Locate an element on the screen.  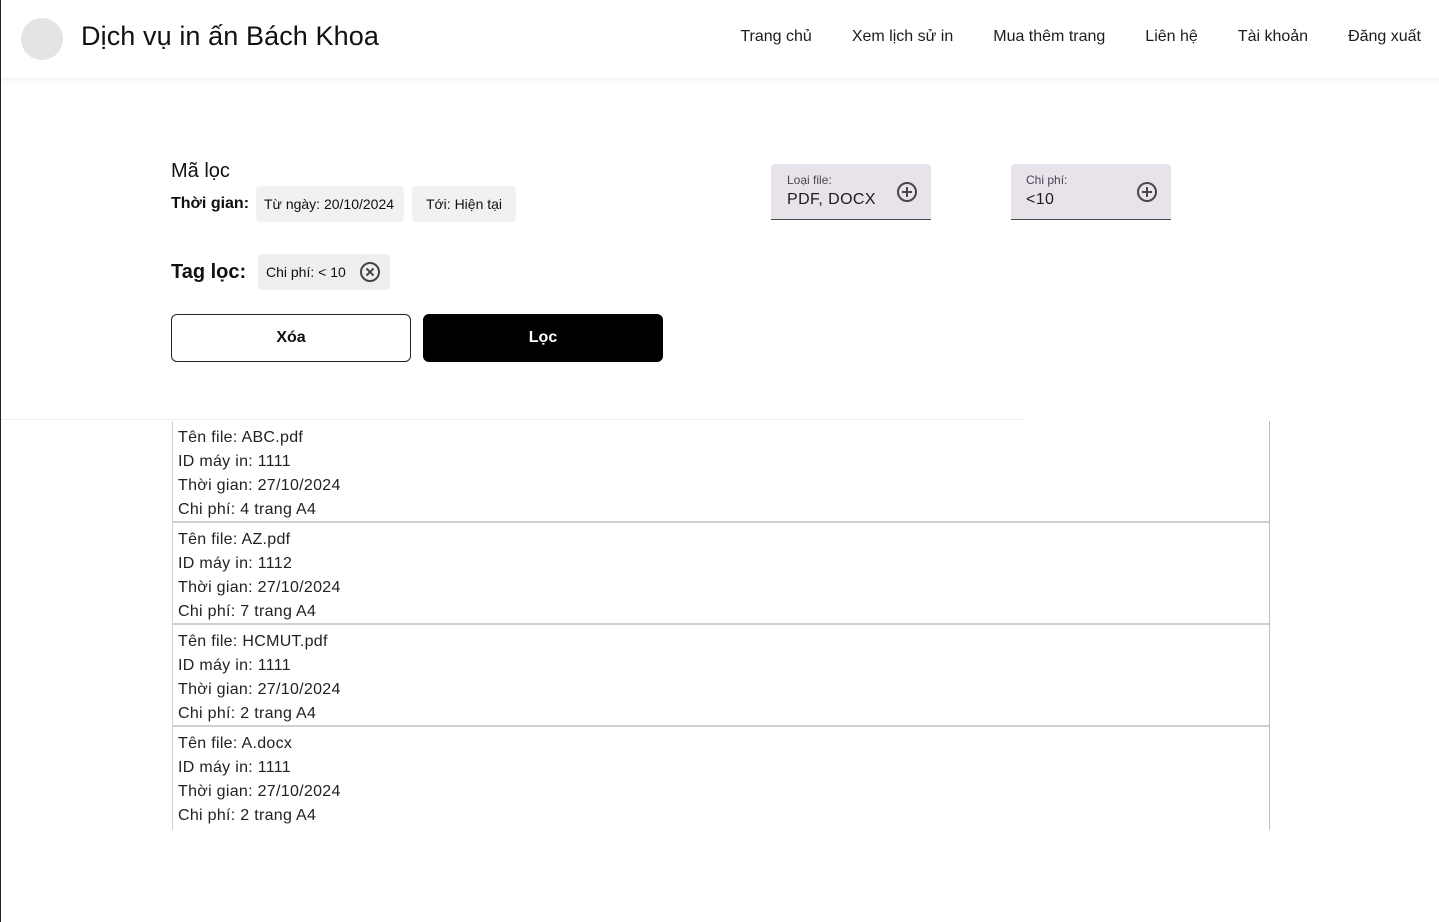
brand-title: Dịch vụ in ấn Bách Khoa is located at coordinates (230, 36).